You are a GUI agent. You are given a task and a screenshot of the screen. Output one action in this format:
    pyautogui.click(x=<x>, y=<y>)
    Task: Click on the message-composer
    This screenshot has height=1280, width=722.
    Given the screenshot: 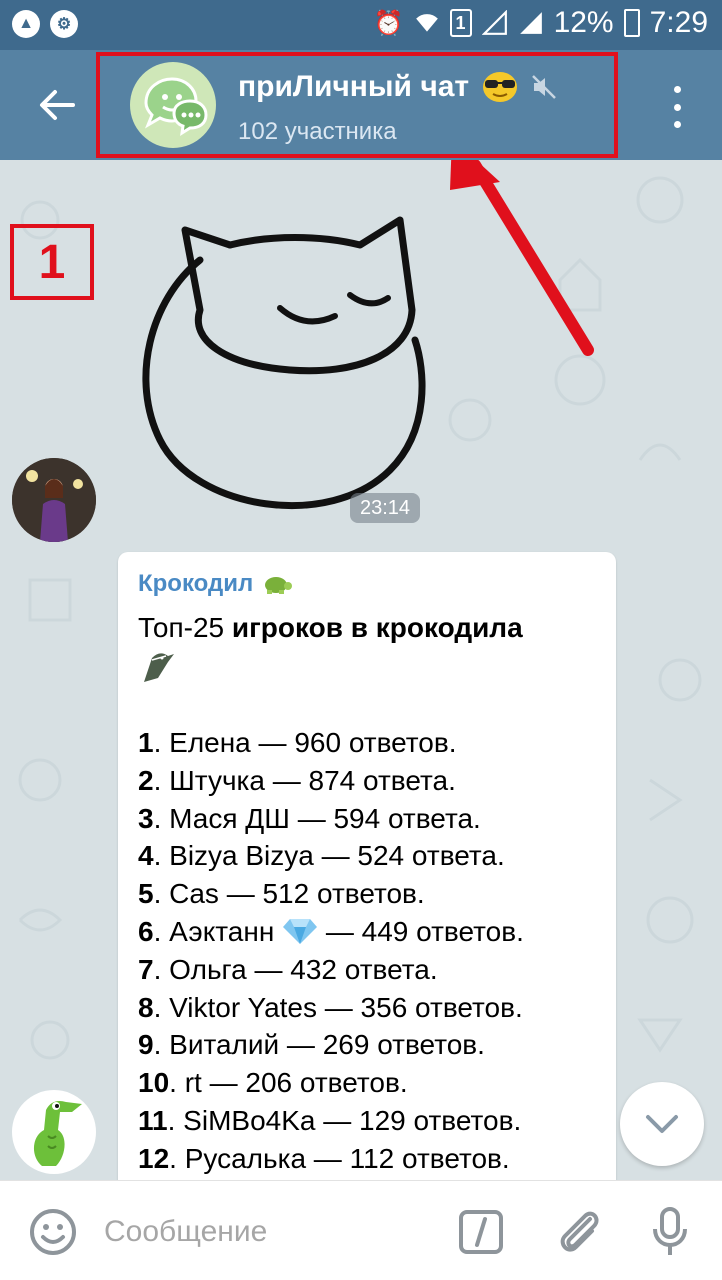 What is the action you would take?
    pyautogui.click(x=361, y=1230)
    